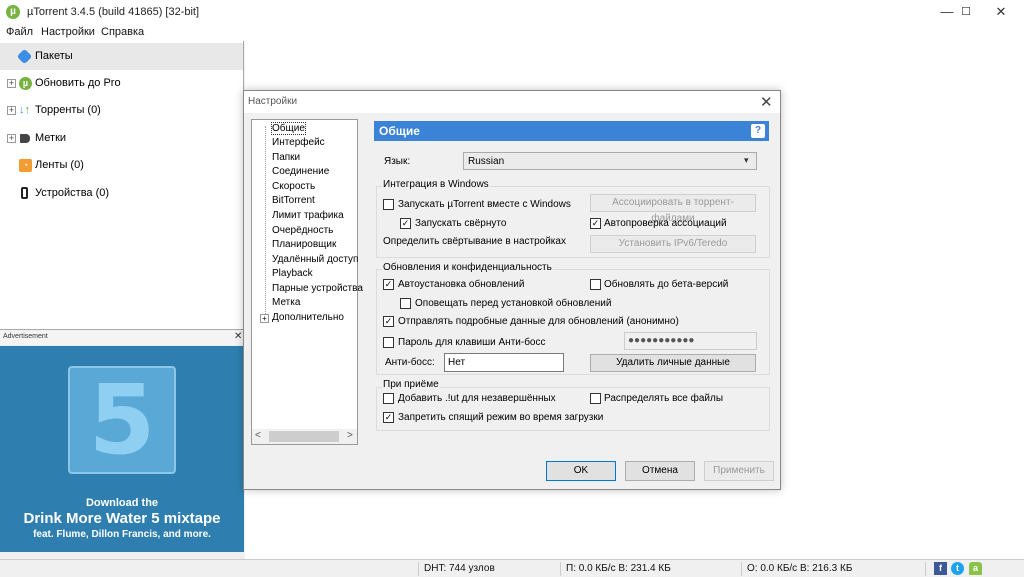  Describe the element at coordinates (474, 241) in the screenshot. I see `minimize-settings-label: Определить свёртывание в настройках` at that location.